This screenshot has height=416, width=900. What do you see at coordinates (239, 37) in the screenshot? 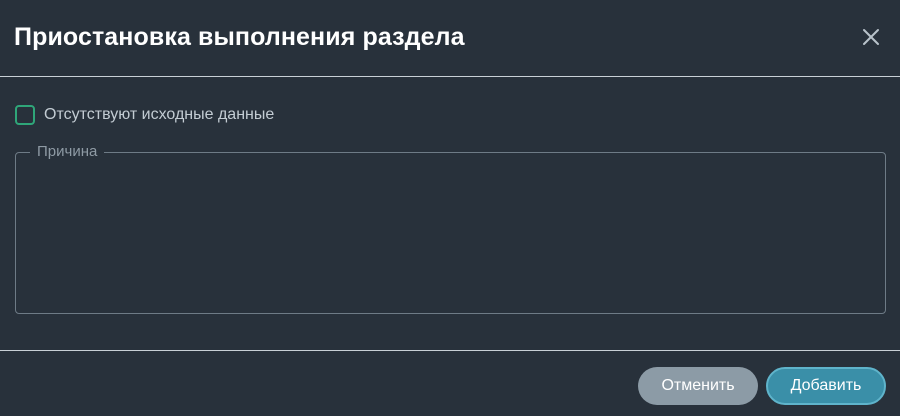
I see `dialog-title: Приостановка выполнения раздела` at bounding box center [239, 37].